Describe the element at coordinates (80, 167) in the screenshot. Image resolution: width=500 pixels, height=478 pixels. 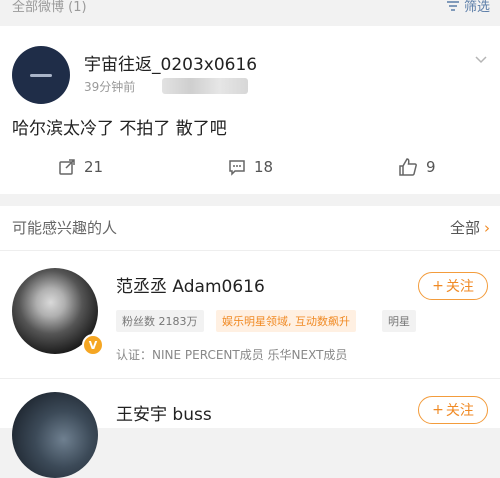
I see `repost-button: 21` at that location.